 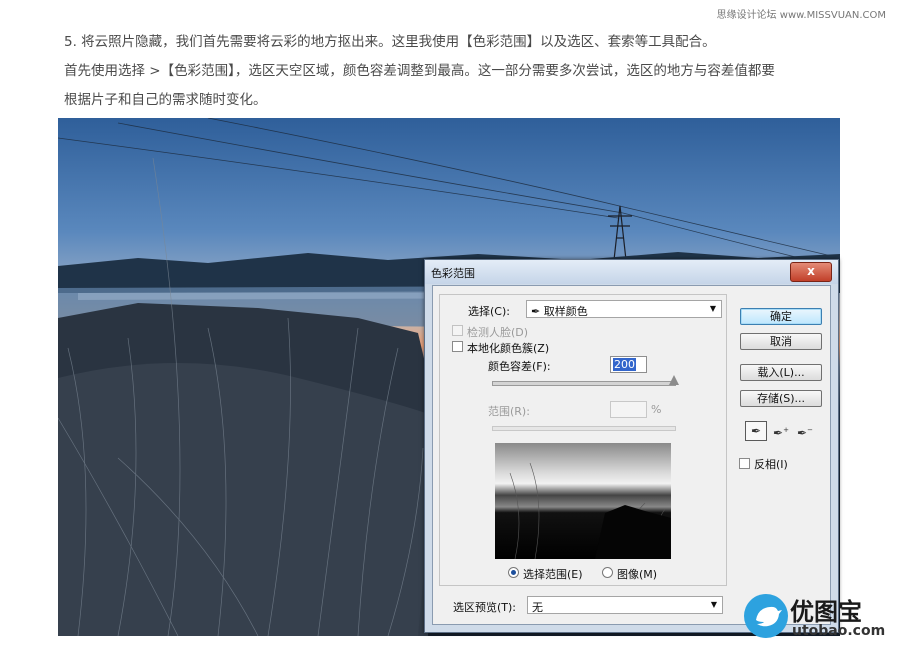 What do you see at coordinates (553, 574) in the screenshot?
I see `radio-selection-label: 选择范围(E)` at bounding box center [553, 574].